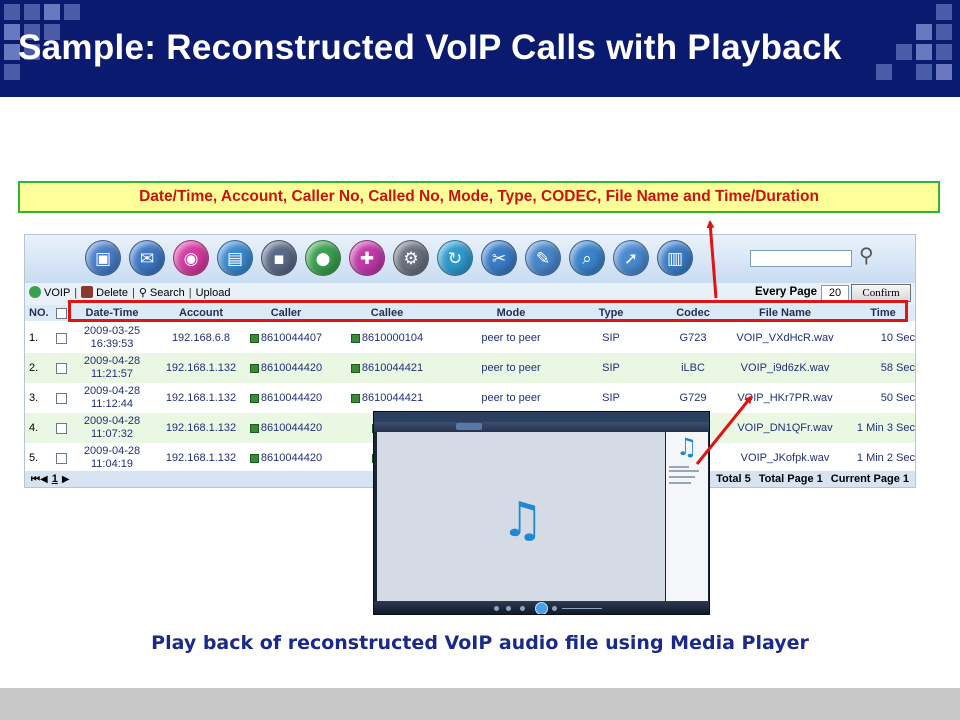 The image size is (960, 720). What do you see at coordinates (724, 342) in the screenshot?
I see `annotation-arrows` at bounding box center [724, 342].